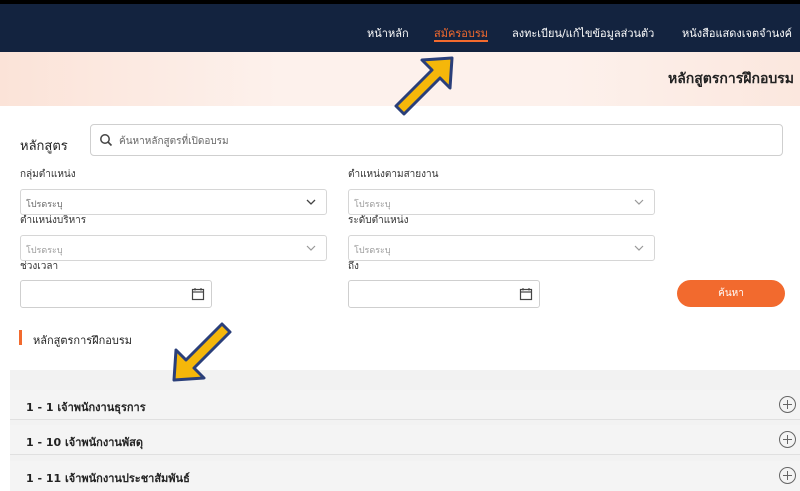  Describe the element at coordinates (173, 248) in the screenshot. I see `admin-select: โปรดระบุ` at that location.